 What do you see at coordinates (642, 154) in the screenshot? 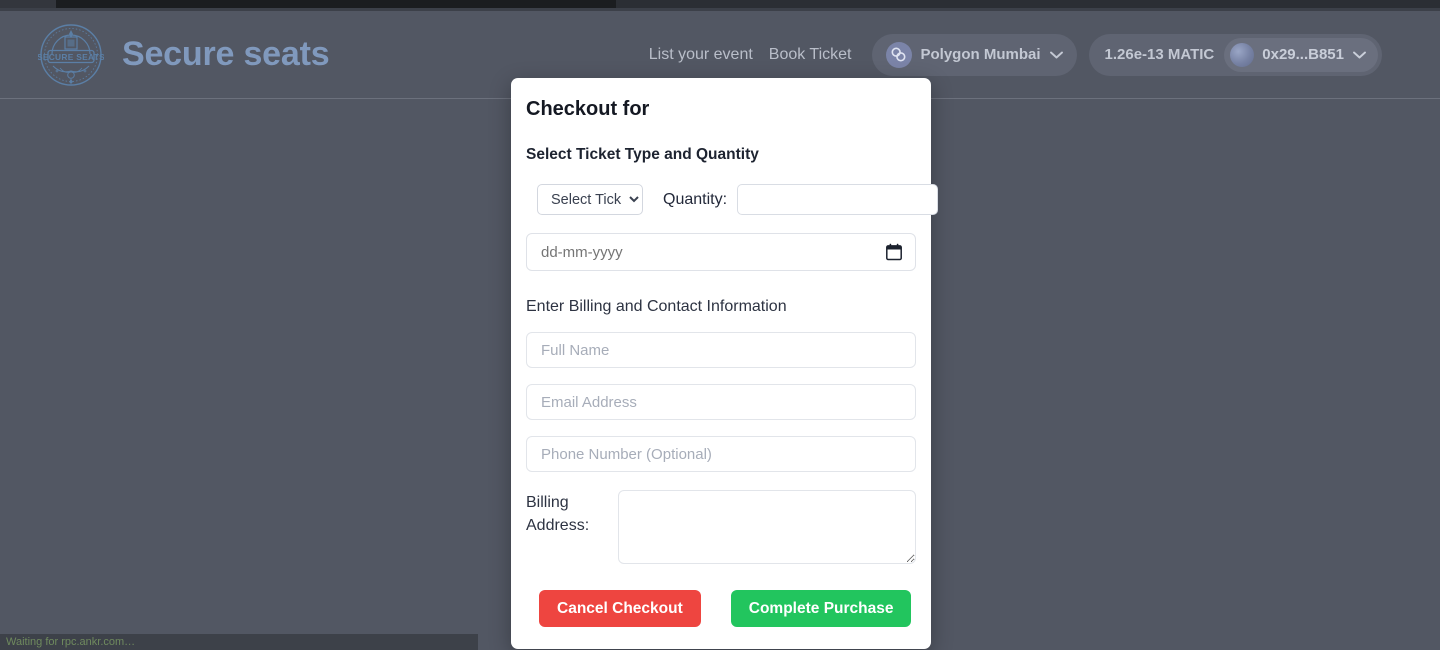
I see `ticket-section-label: Select Ticket Type and Quantity` at bounding box center [642, 154].